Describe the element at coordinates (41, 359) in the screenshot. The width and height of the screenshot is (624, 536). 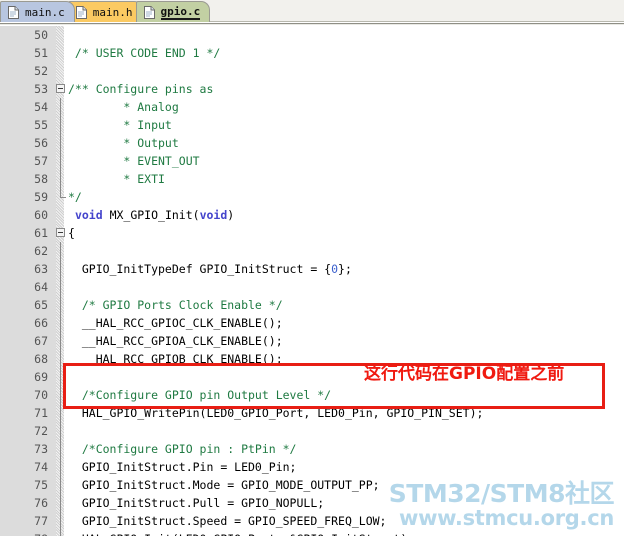
I see `line-number: 68` at that location.